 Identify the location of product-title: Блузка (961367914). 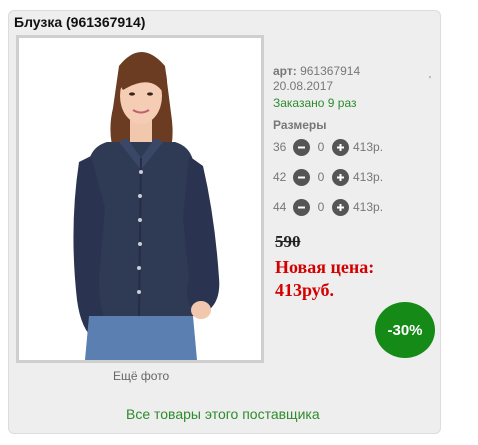
(80, 22).